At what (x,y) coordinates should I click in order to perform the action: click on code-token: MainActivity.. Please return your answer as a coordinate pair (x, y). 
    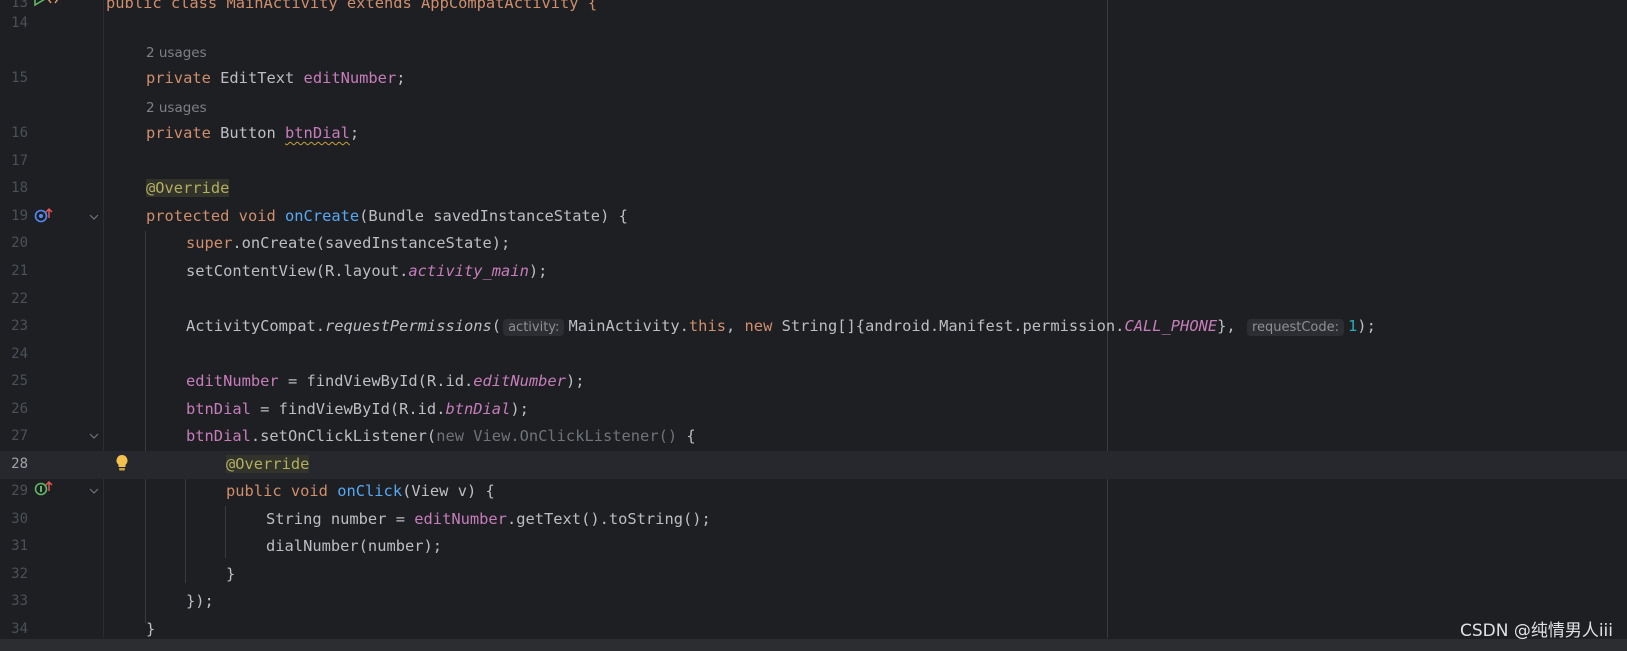
    Looking at the image, I should click on (628, 326).